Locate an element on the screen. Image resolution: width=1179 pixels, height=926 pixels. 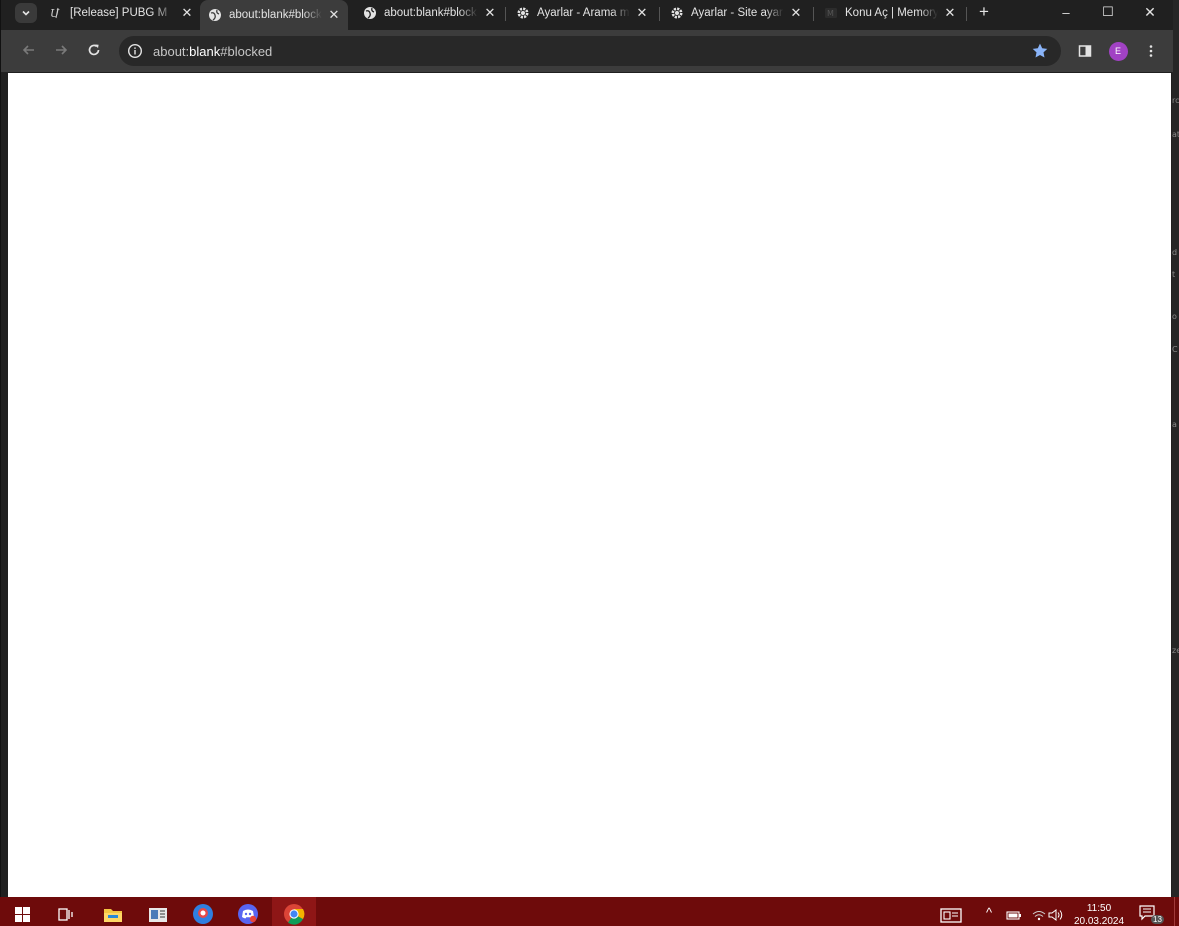
tab-title: Ayarlar - Arama m is located at coordinates (583, 13).